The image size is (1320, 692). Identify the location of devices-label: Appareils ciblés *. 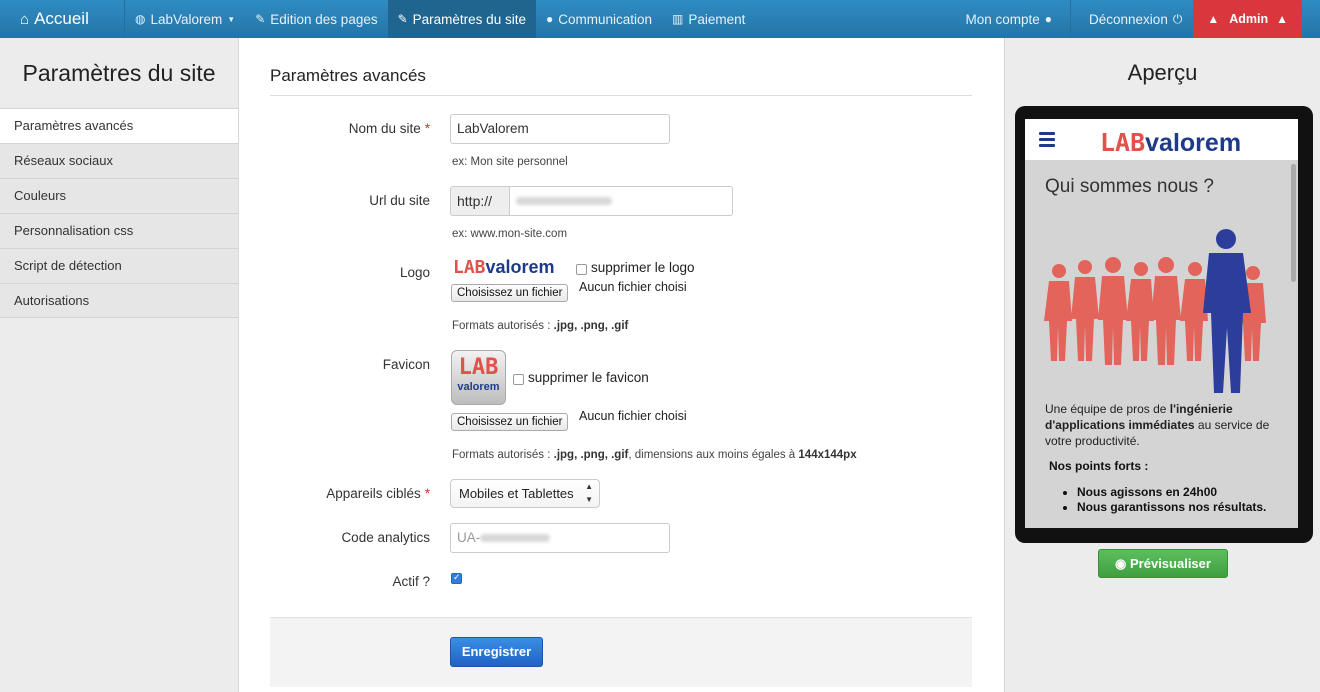
(378, 493).